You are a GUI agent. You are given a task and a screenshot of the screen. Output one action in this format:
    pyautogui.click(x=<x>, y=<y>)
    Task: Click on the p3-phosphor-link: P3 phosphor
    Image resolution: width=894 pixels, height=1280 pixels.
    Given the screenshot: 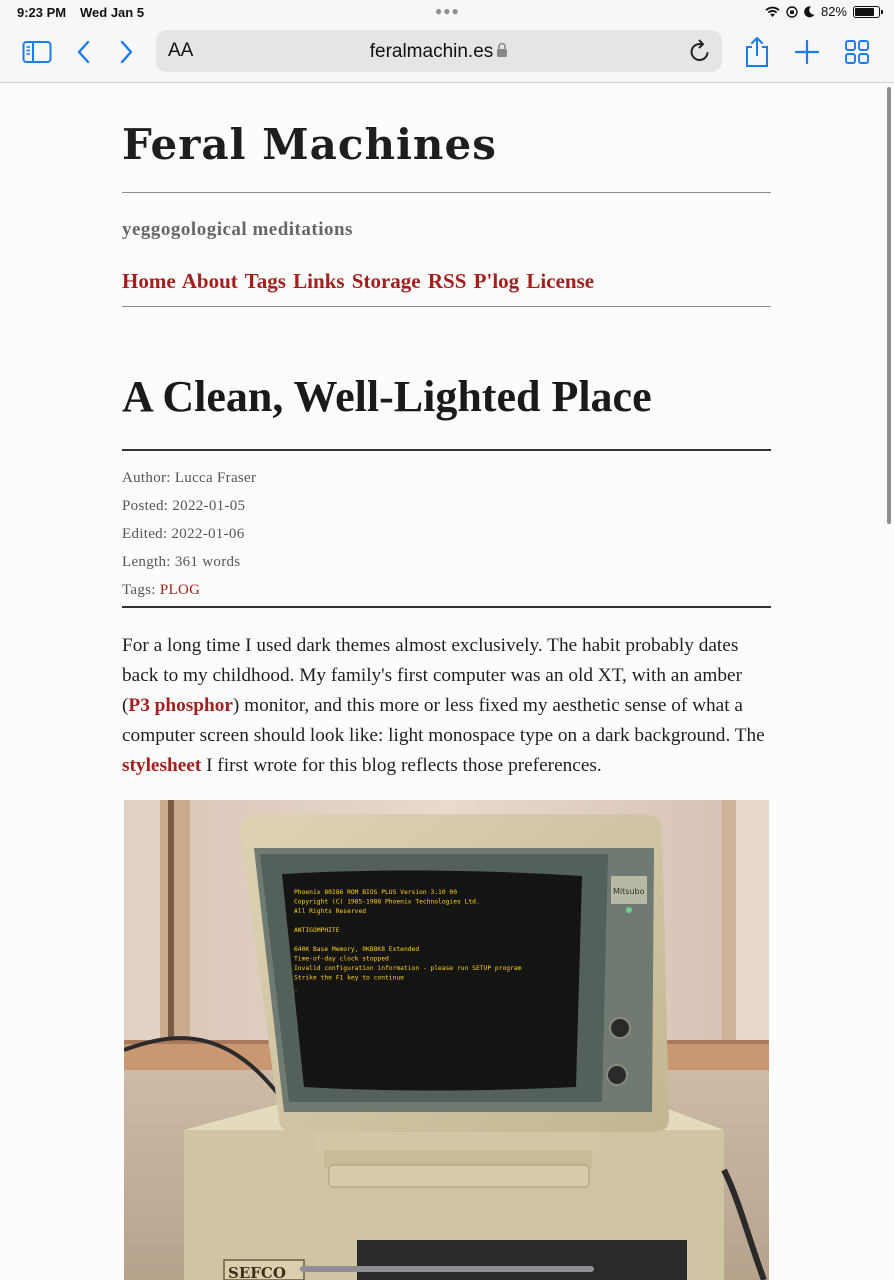 What is the action you would take?
    pyautogui.click(x=180, y=705)
    